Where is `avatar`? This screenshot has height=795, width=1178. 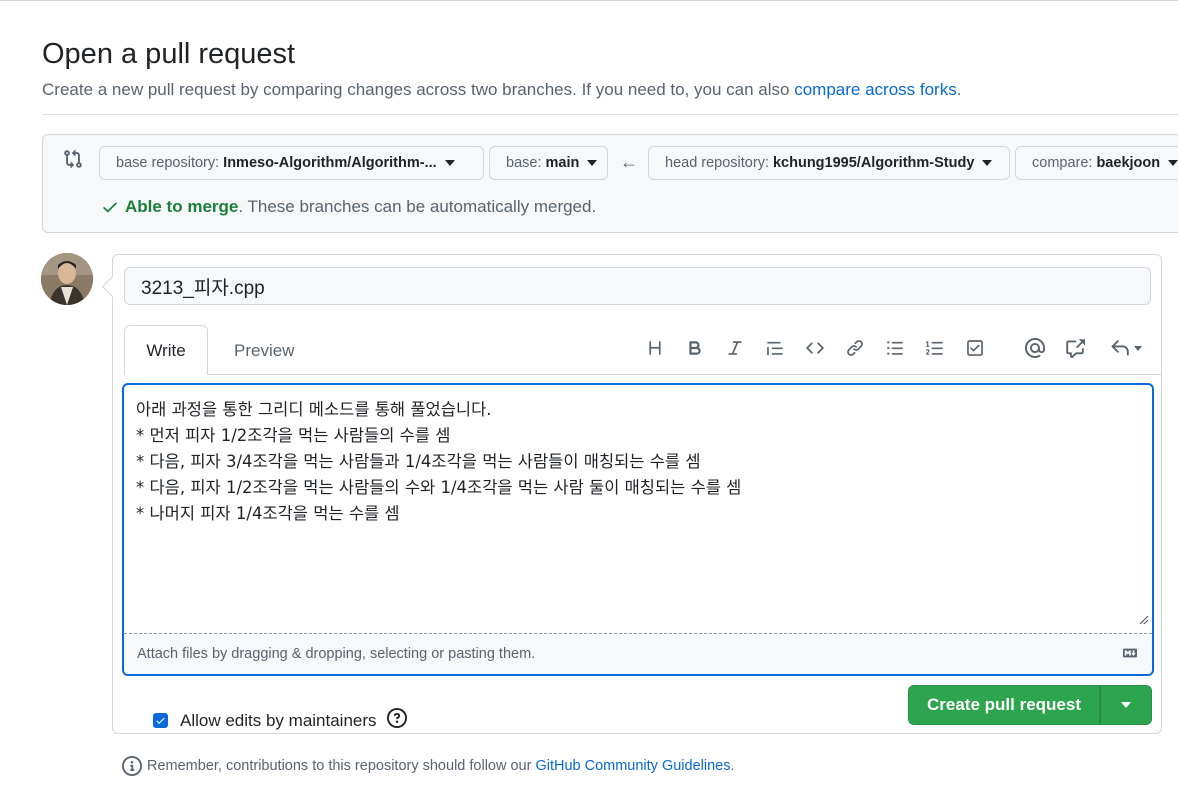
avatar is located at coordinates (67, 279).